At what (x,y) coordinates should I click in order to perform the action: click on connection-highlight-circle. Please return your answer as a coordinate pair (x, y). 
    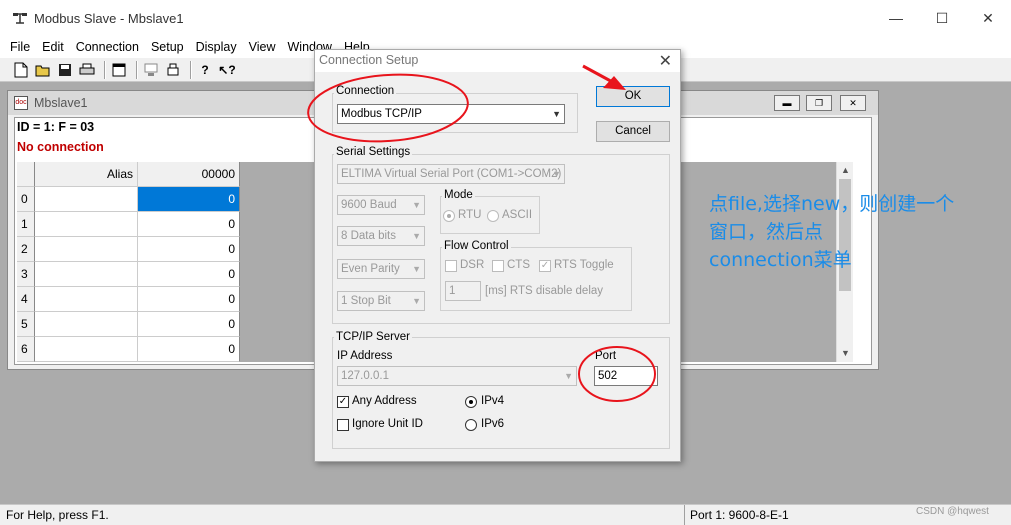
    Looking at the image, I should click on (388, 108).